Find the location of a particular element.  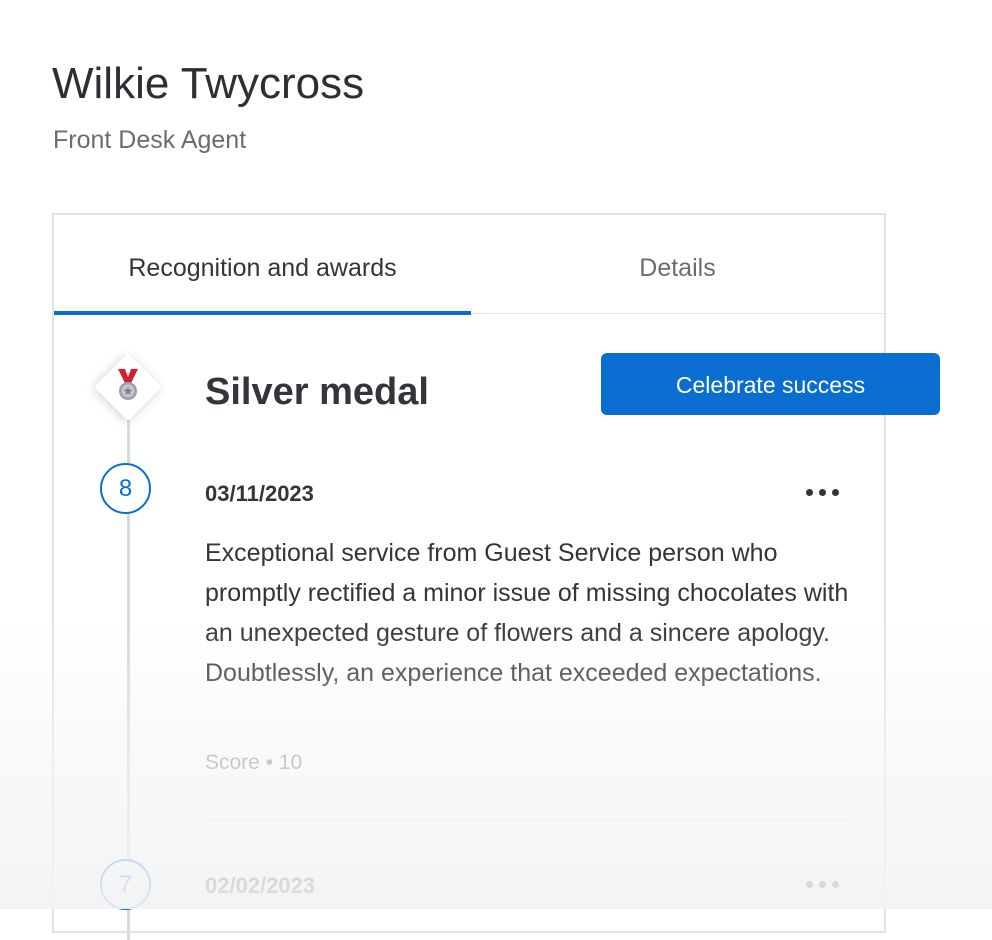

tab-bar: Recognition and awards Details is located at coordinates (469, 265).